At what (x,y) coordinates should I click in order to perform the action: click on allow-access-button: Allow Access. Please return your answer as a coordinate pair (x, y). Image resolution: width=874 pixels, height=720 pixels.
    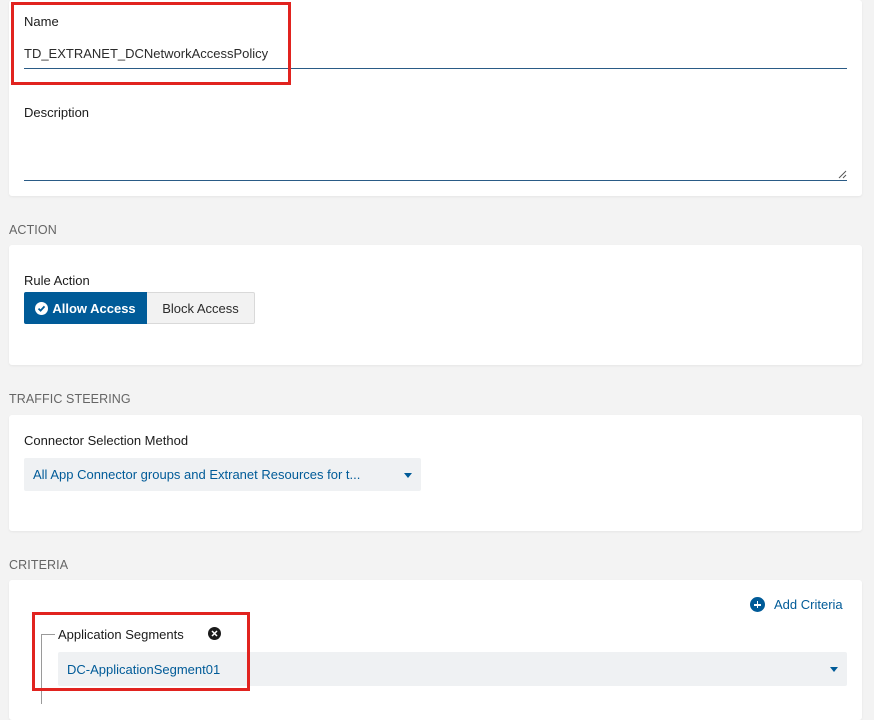
    Looking at the image, I should click on (85, 308).